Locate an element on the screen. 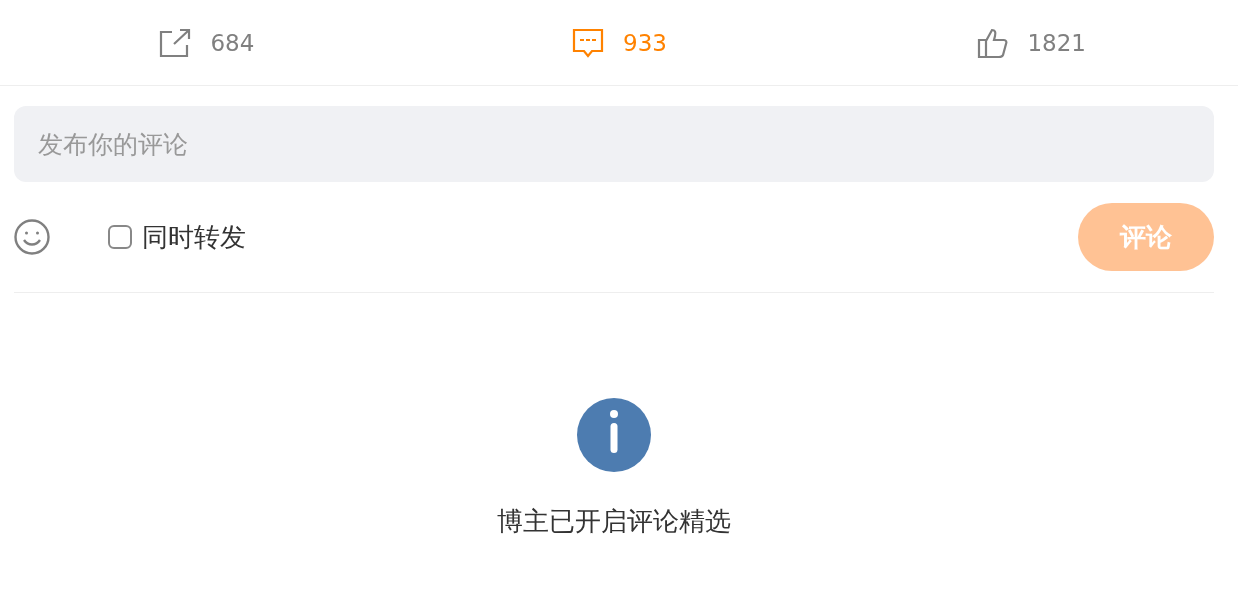 The image size is (1238, 598). count-label: 684 is located at coordinates (232, 42).